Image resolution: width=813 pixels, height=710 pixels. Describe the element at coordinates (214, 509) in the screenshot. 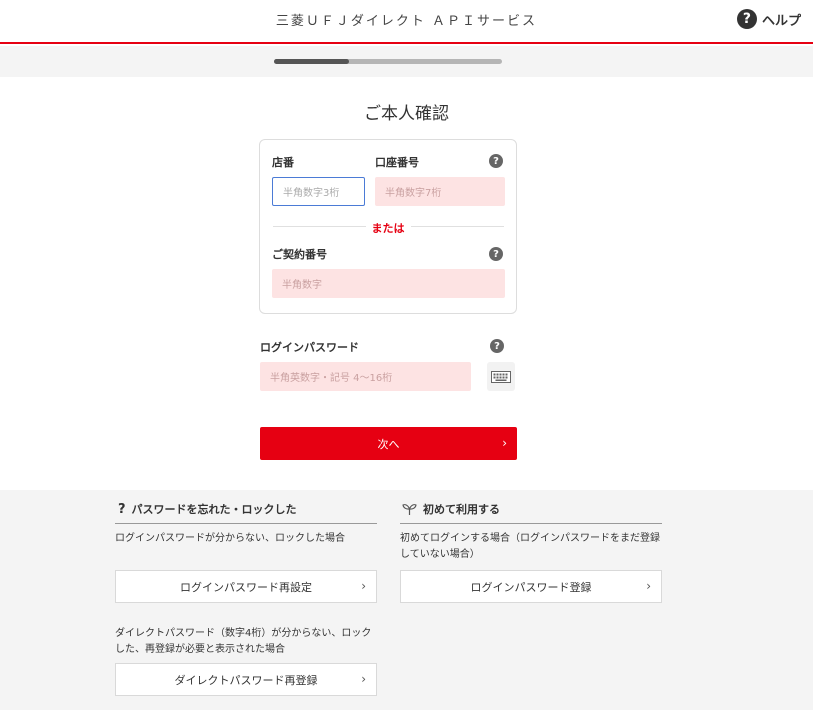

I see `forgot-heading-text: パスワードを忘れた・ロックした` at that location.